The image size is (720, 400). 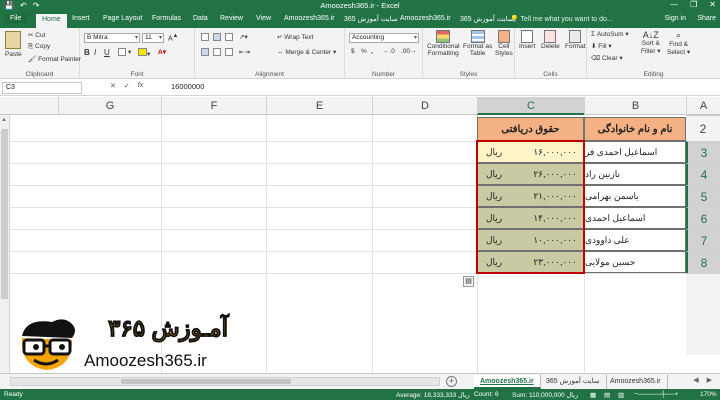 I want to click on name-box: C3, so click(x=42, y=88).